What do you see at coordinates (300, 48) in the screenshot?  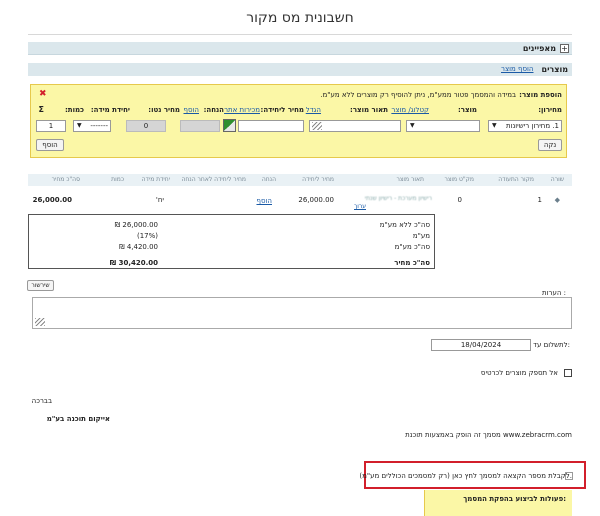 I see `section-properties: + מאפיינים` at bounding box center [300, 48].